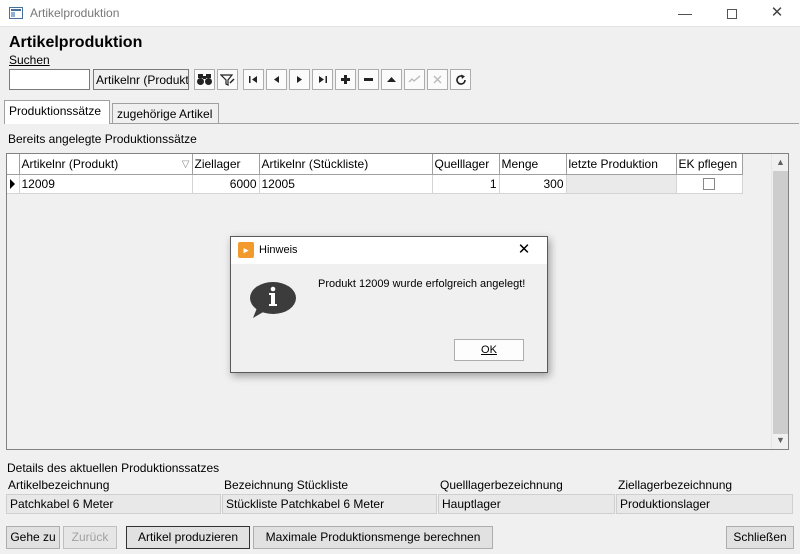  I want to click on cancel-icon, so click(437, 79).